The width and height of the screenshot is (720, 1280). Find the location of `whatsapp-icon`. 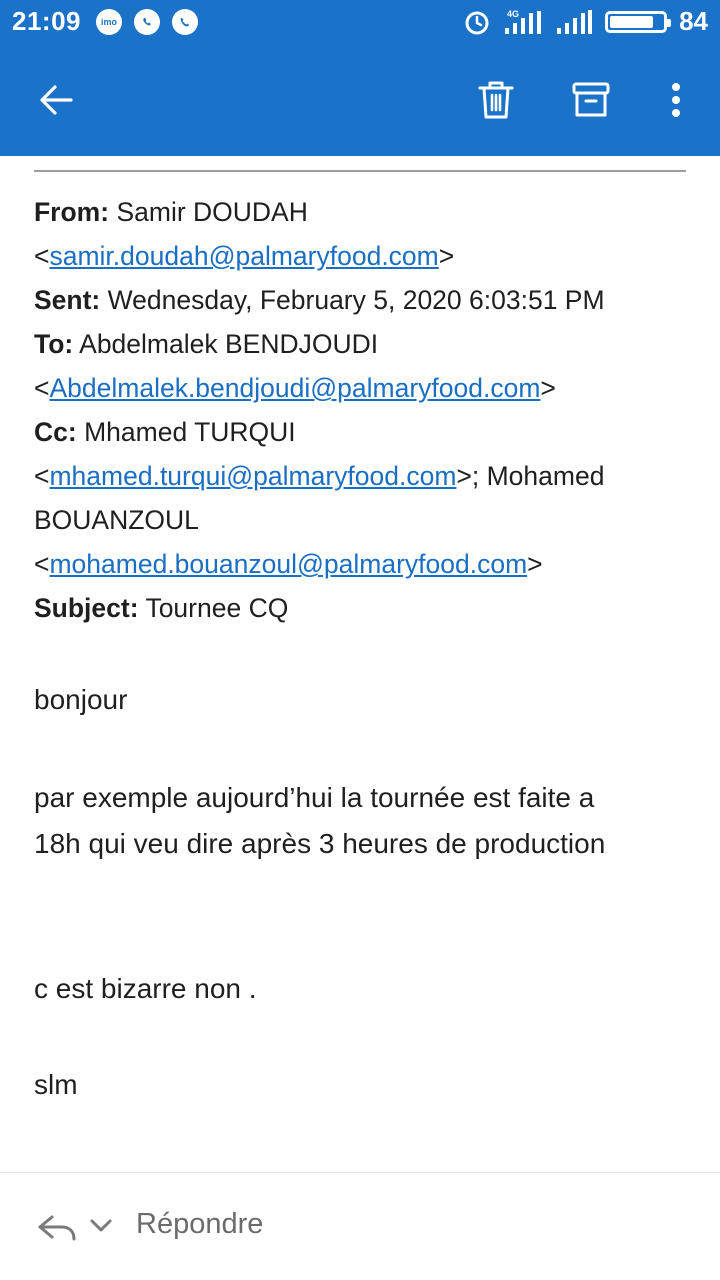

whatsapp-icon is located at coordinates (147, 22).